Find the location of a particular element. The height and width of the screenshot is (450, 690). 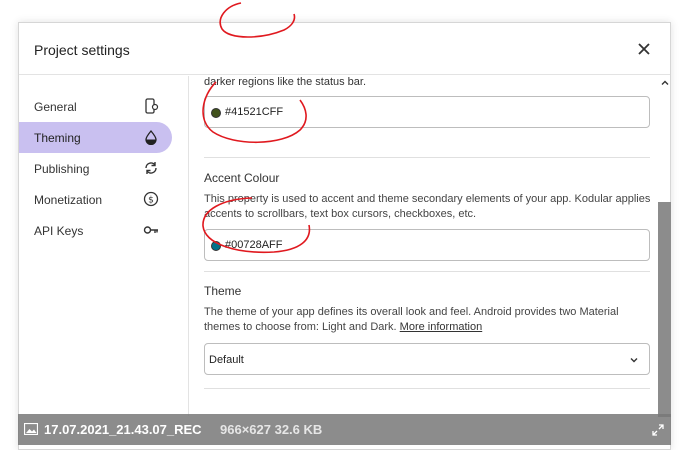

expand-icon is located at coordinates (658, 430).